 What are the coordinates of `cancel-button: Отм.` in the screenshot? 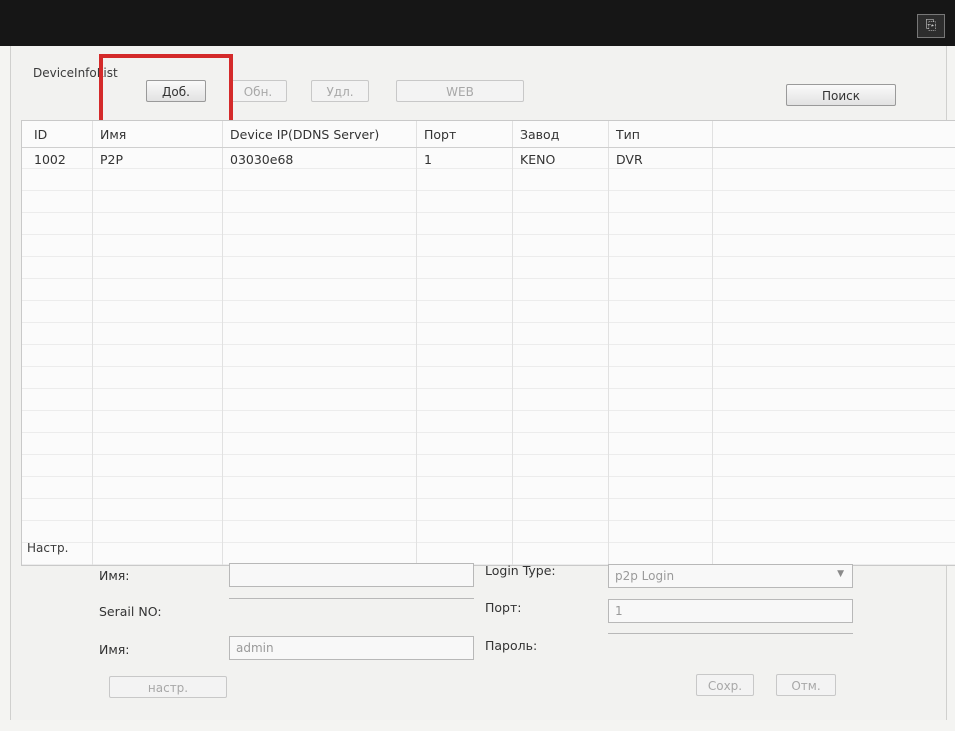 It's located at (806, 685).